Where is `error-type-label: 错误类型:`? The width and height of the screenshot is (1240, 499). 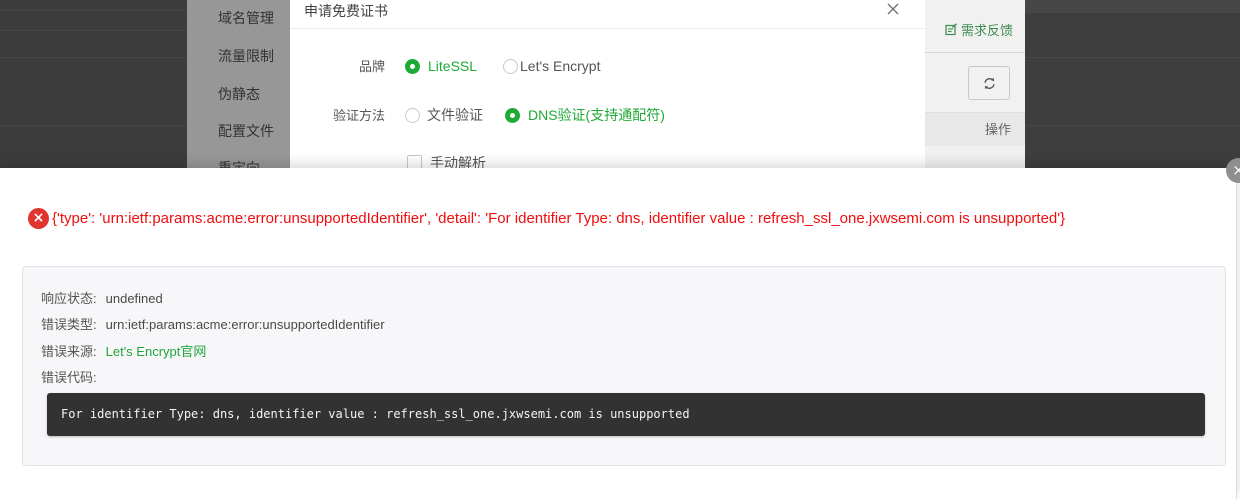
error-type-label: 错误类型: is located at coordinates (69, 324).